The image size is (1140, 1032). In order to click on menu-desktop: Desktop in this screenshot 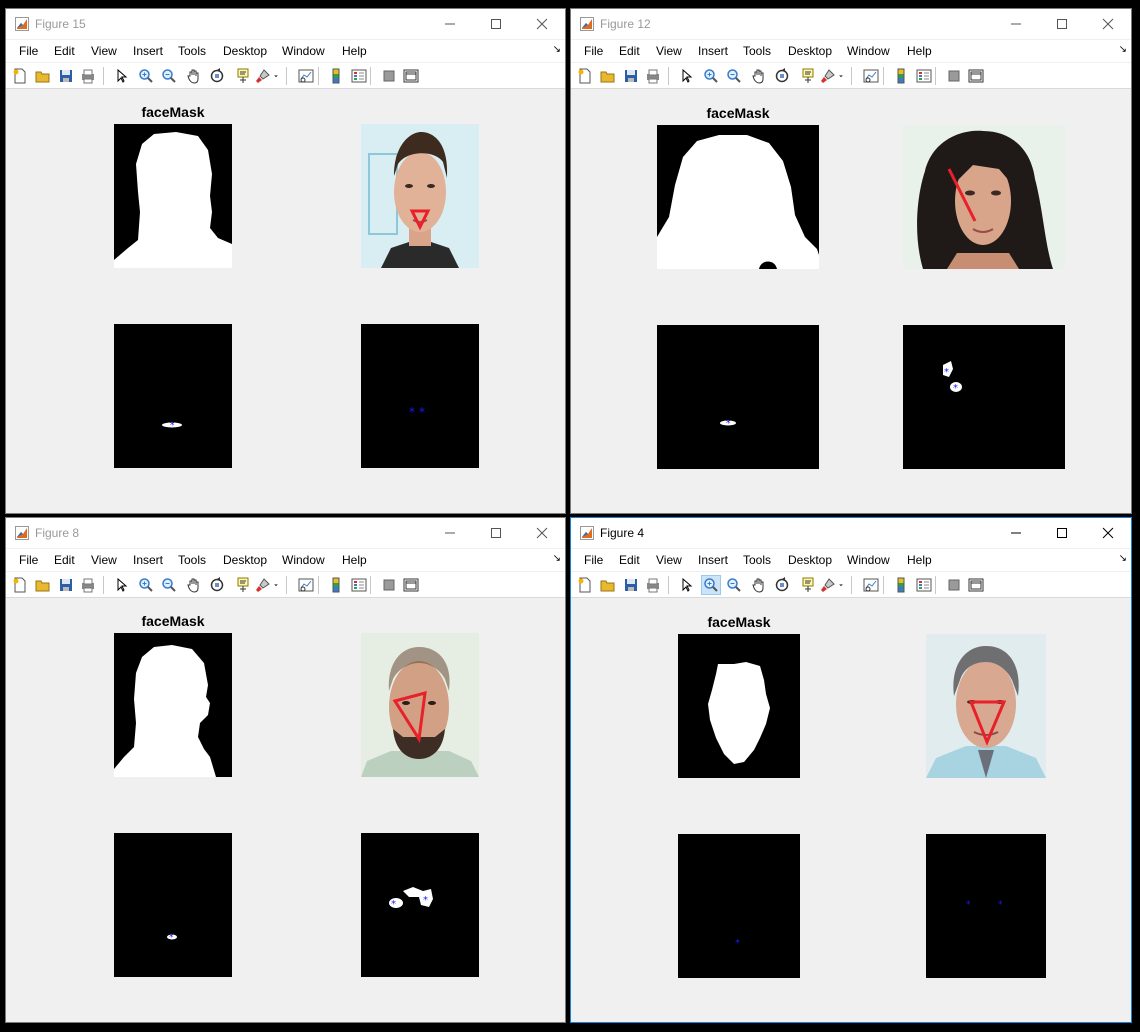, I will do `click(245, 560)`.